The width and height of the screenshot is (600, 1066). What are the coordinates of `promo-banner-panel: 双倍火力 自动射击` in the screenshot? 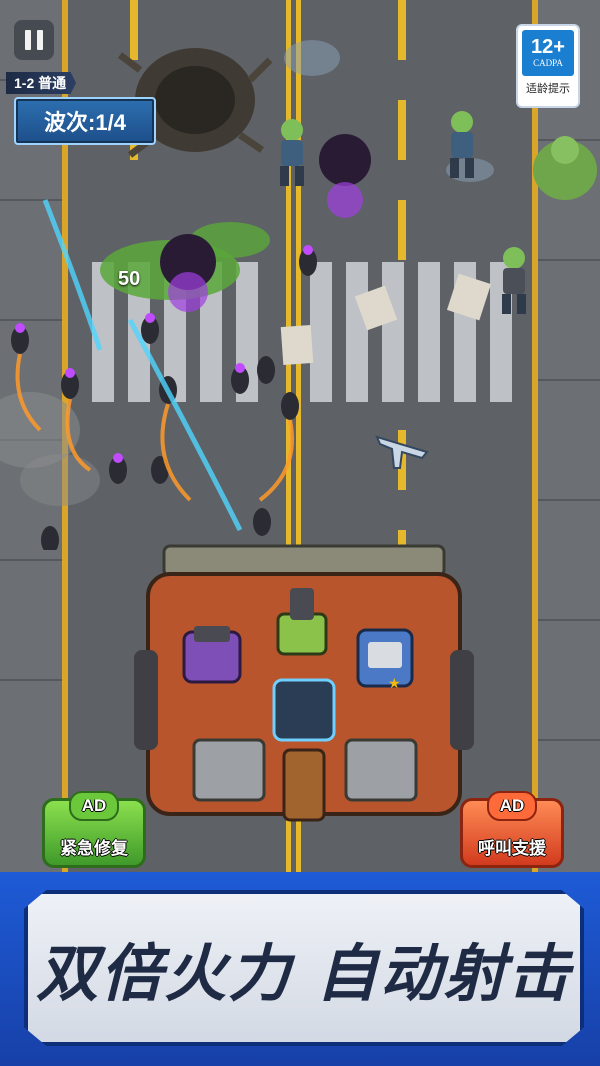 It's located at (304, 968).